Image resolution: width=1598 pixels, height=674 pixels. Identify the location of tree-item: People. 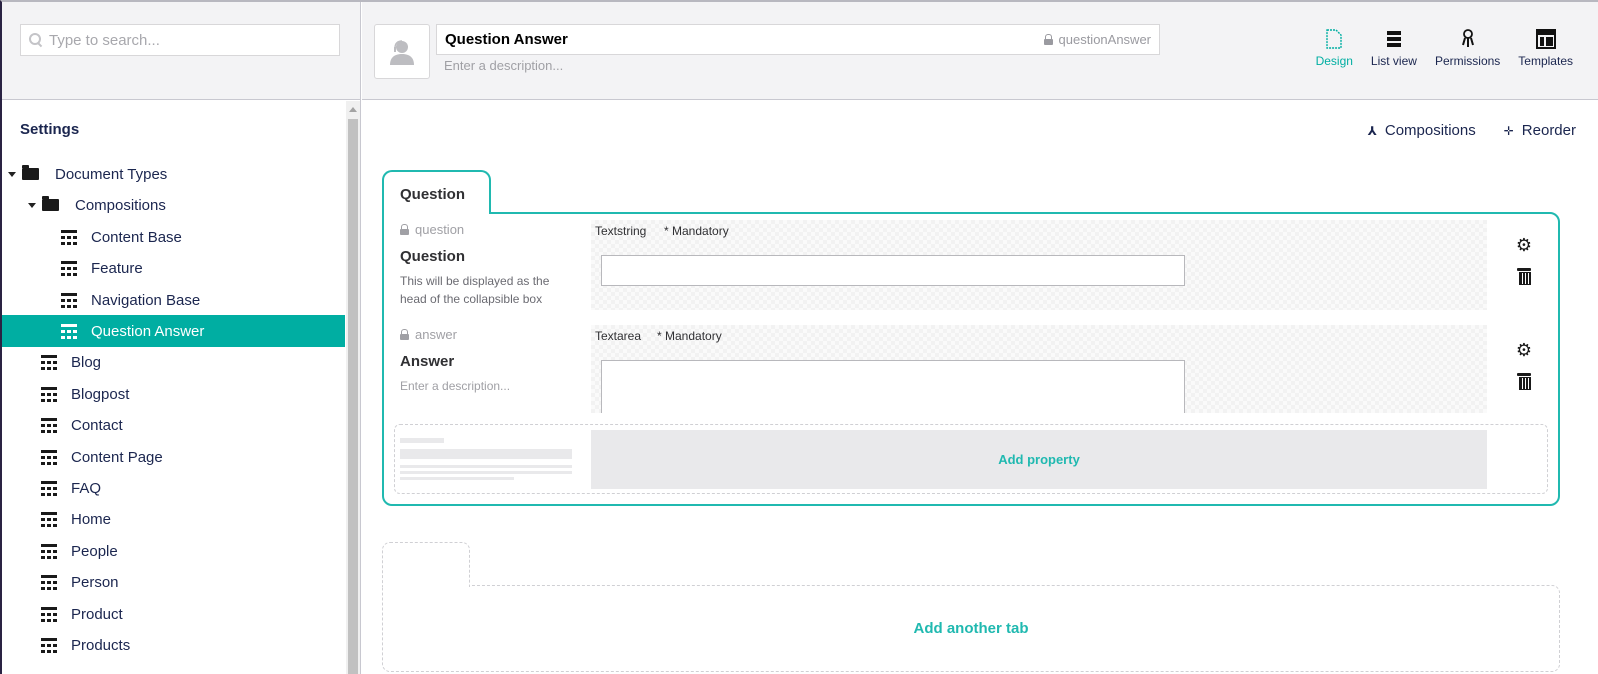
(173, 551).